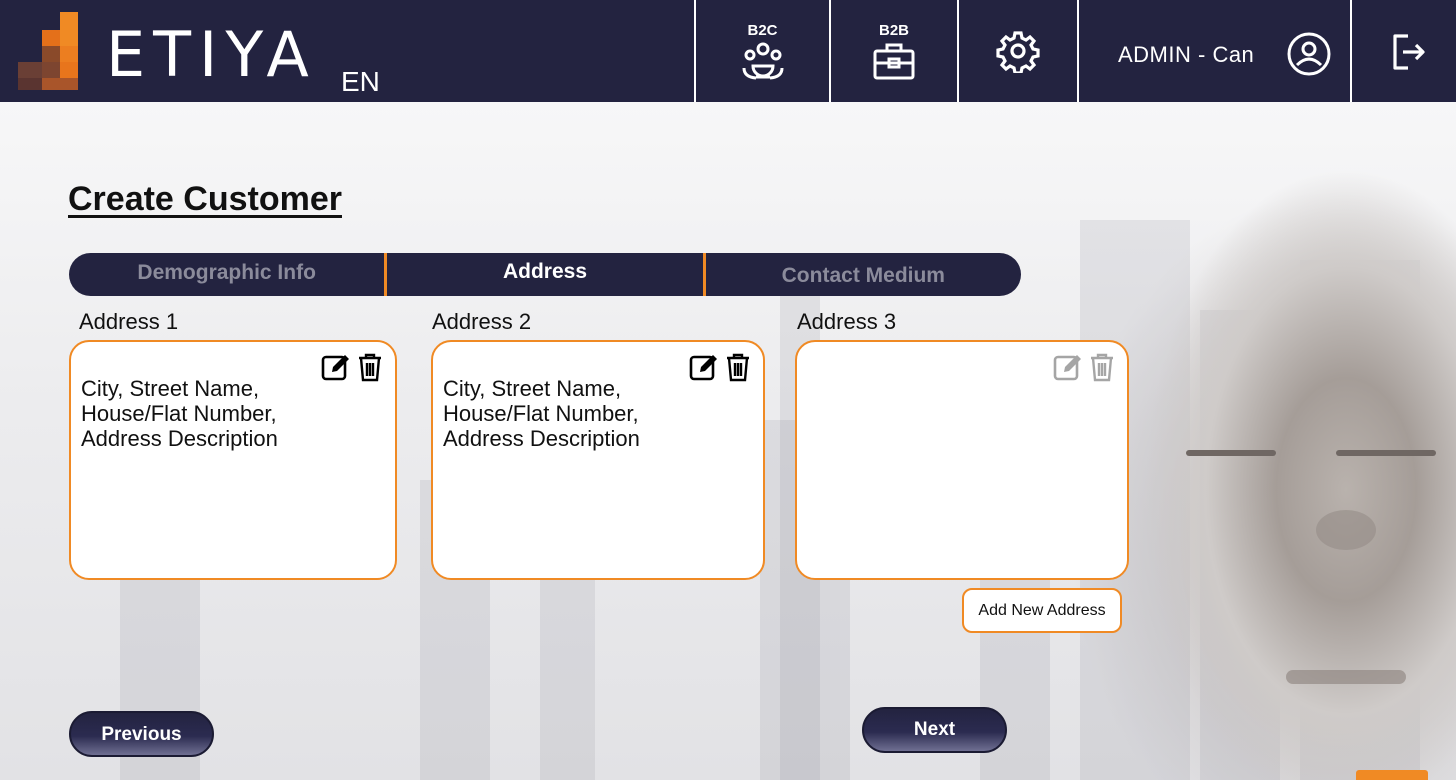 The image size is (1456, 780). What do you see at coordinates (1409, 52) in the screenshot?
I see `logout-icon` at bounding box center [1409, 52].